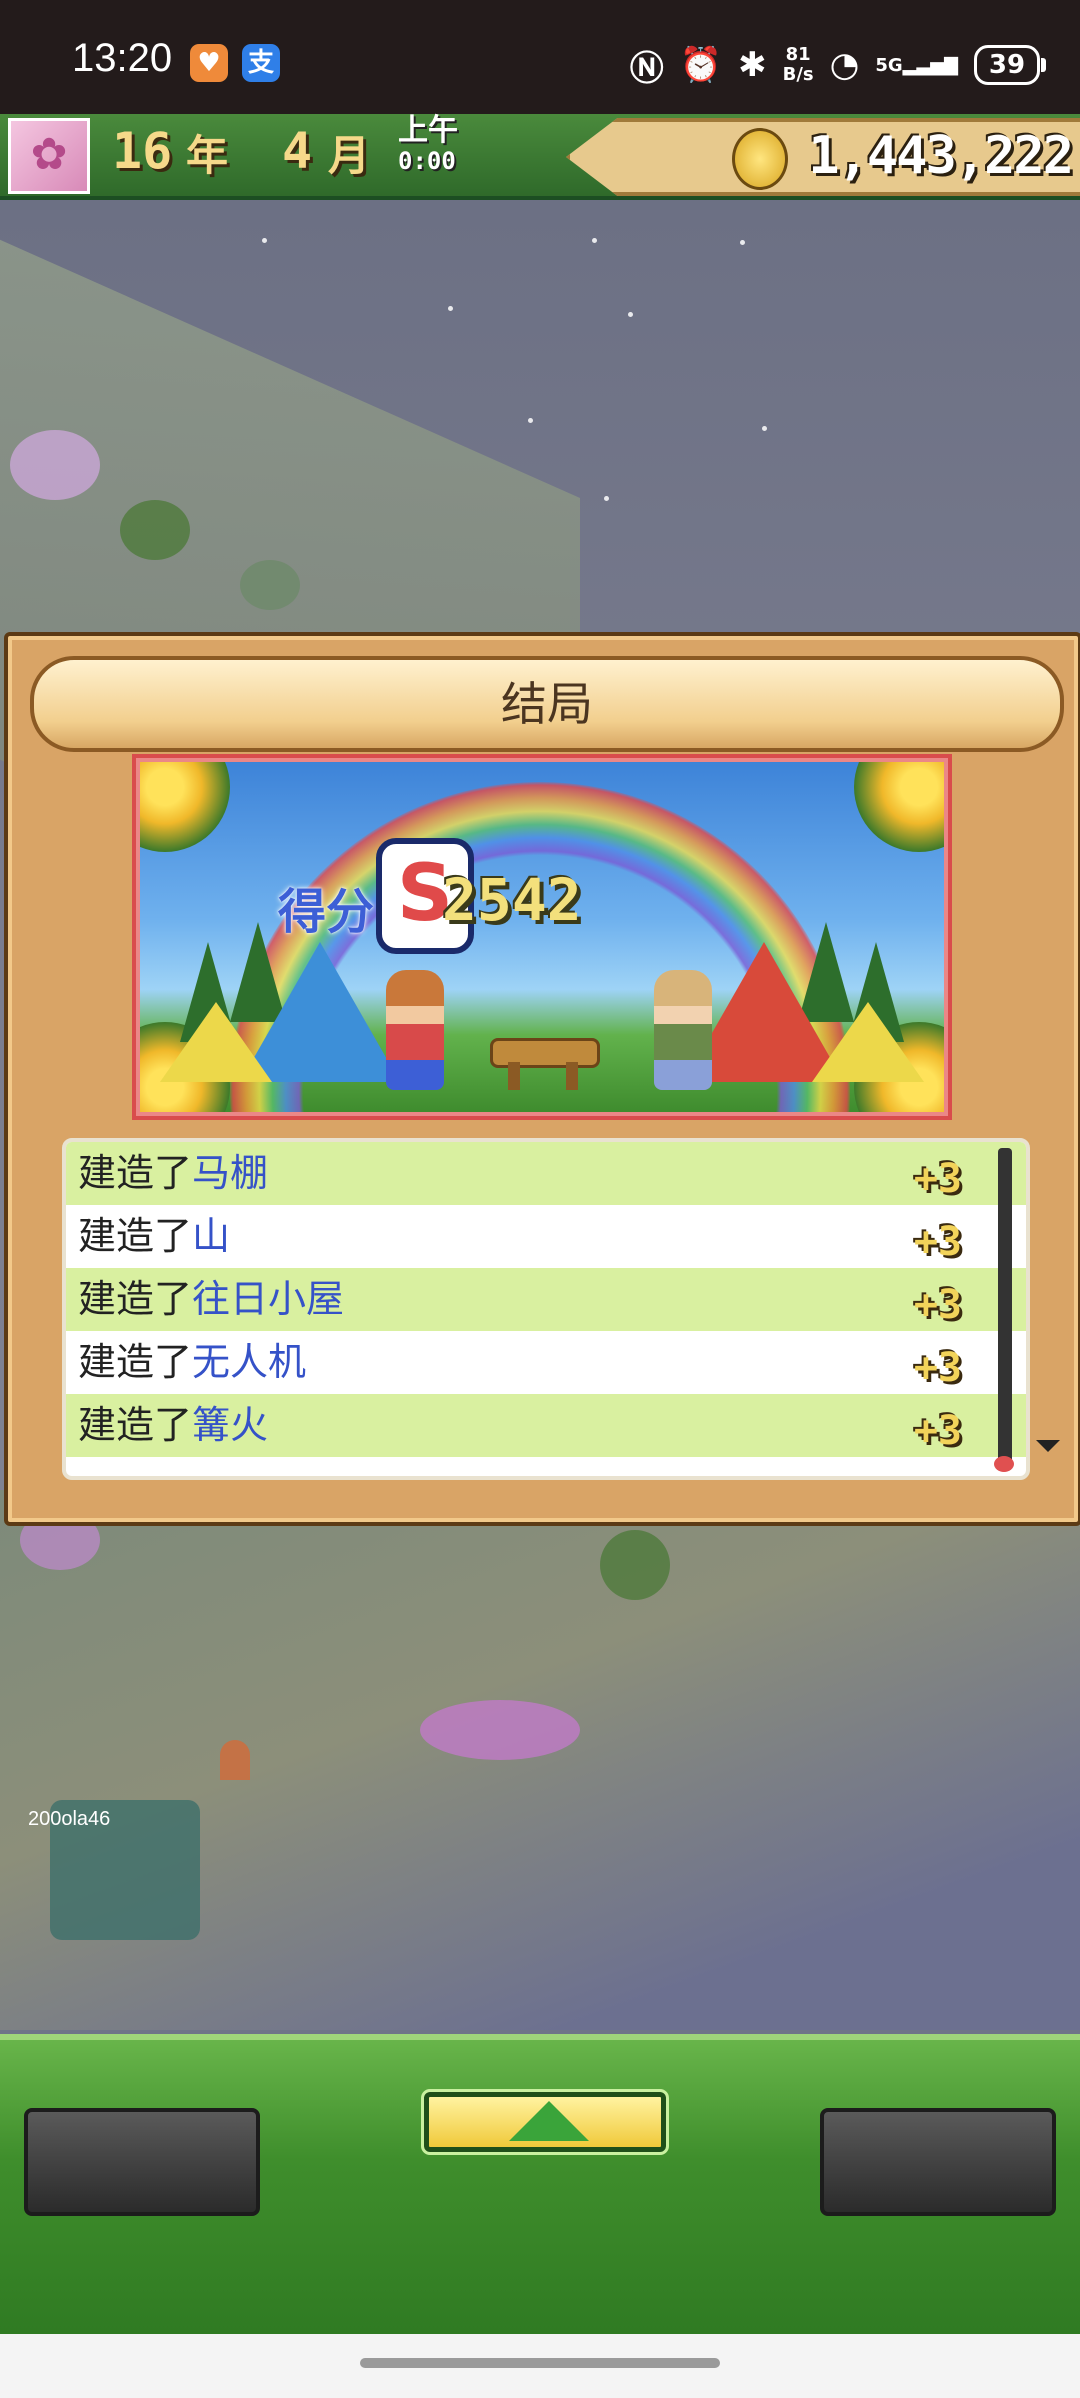 The height and width of the screenshot is (2398, 1080). What do you see at coordinates (428, 130) in the screenshot?
I see `period-label: 上午` at bounding box center [428, 130].